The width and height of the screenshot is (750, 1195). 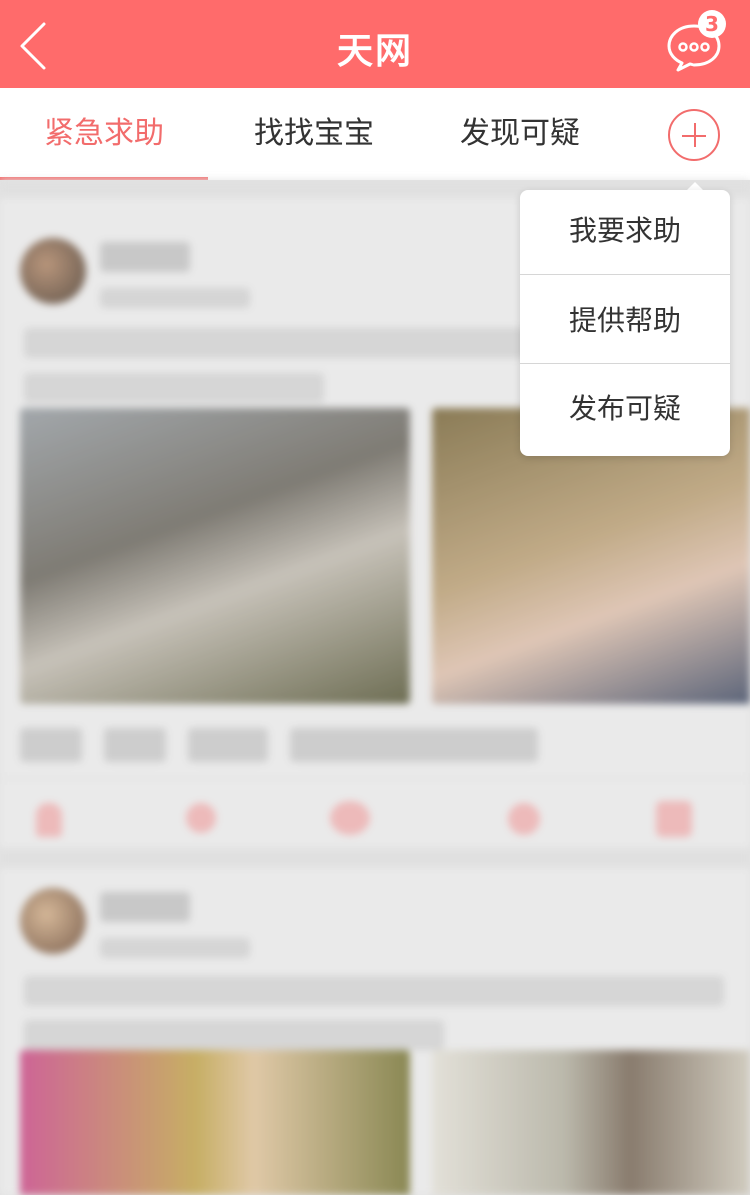 What do you see at coordinates (314, 134) in the screenshot?
I see `tab-find-baby: 找找宝宝` at bounding box center [314, 134].